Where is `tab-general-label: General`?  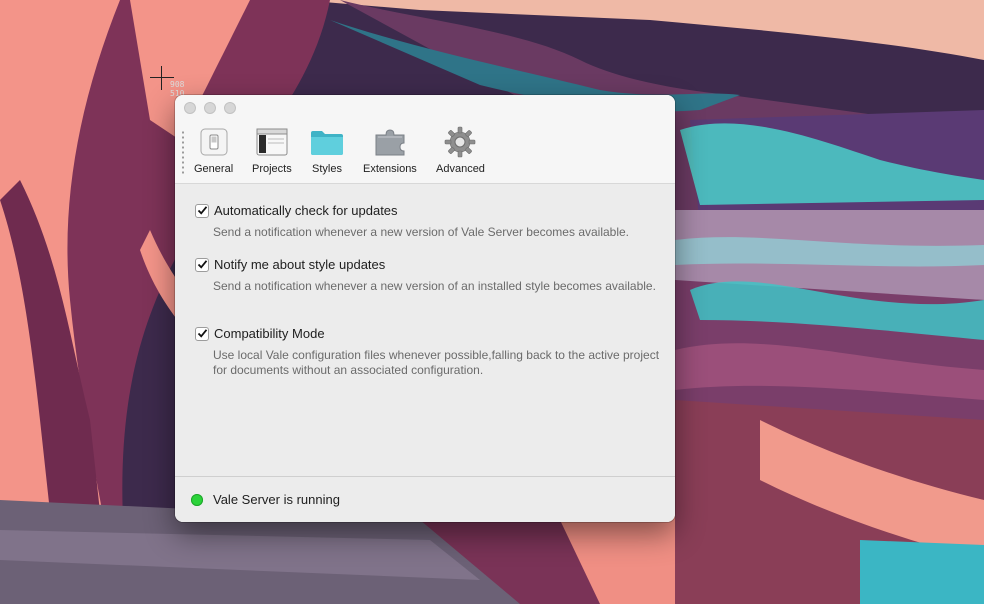
tab-general-label: General is located at coordinates (214, 169).